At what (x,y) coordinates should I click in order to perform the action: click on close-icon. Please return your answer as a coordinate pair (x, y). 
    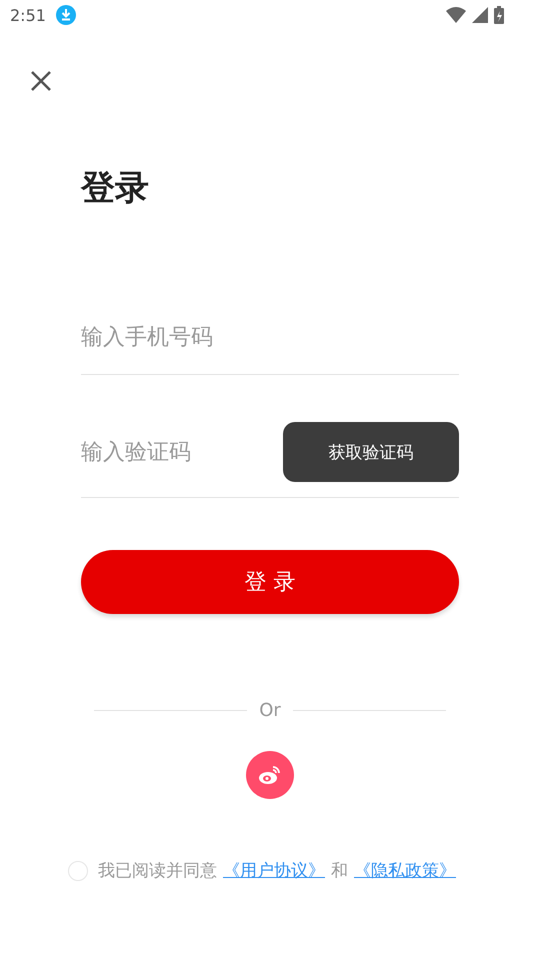
    Looking at the image, I should click on (41, 81).